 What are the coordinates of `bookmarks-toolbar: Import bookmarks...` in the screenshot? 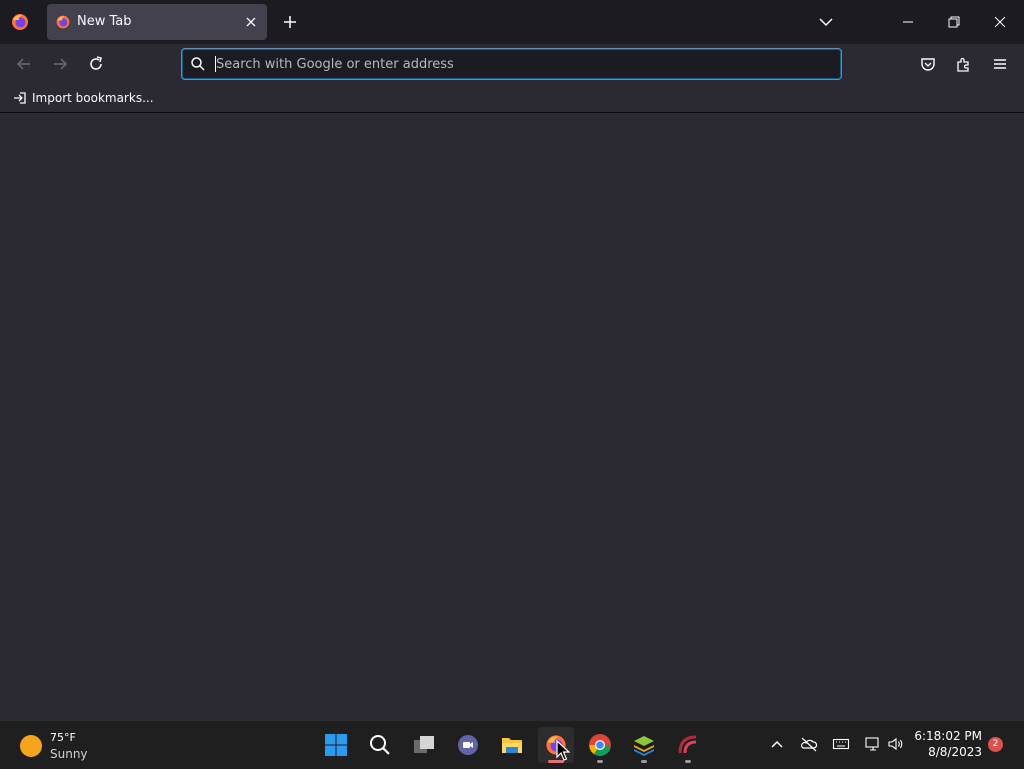 It's located at (512, 98).